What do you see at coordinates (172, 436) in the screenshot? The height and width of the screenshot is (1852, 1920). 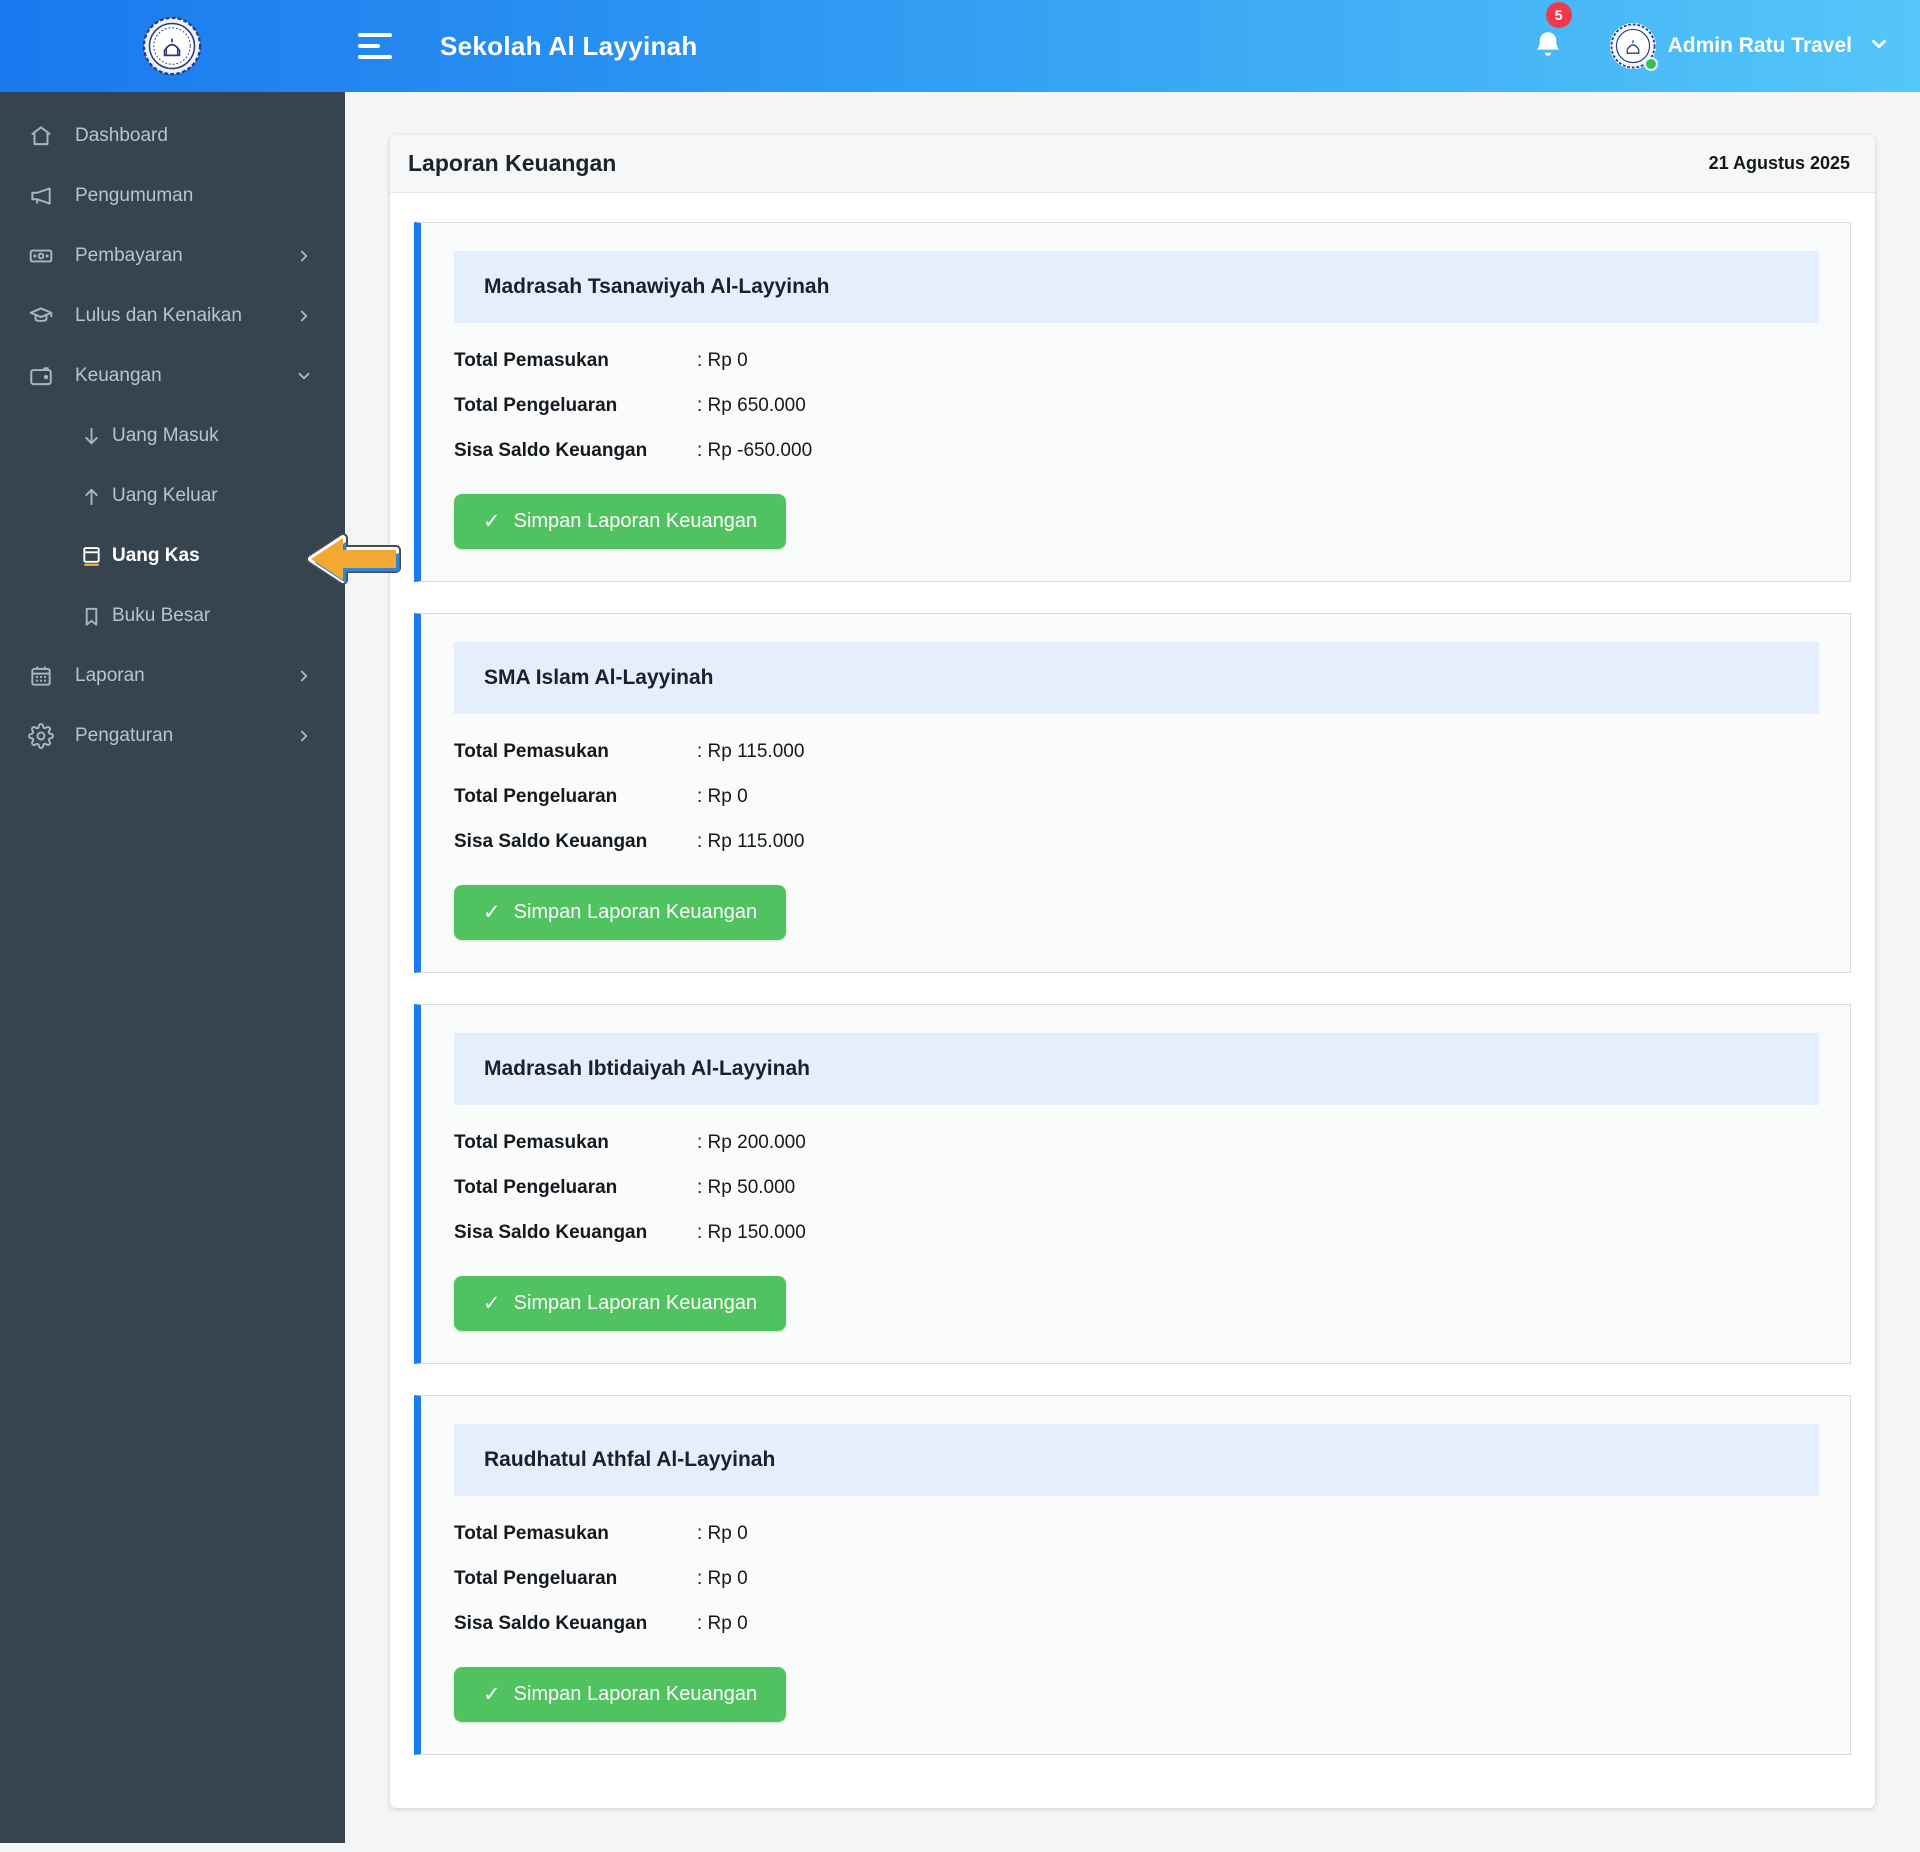 I see `sidebar-item-uang-masuk: Uang Masuk` at bounding box center [172, 436].